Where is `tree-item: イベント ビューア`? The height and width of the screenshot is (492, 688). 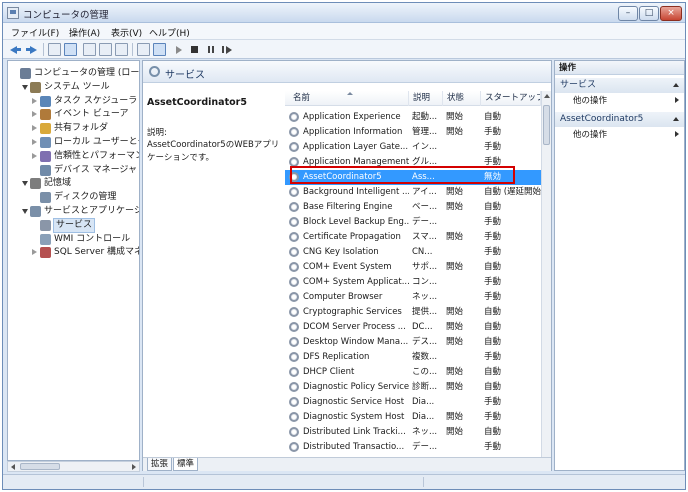 tree-item: イベント ビューア is located at coordinates (73, 114).